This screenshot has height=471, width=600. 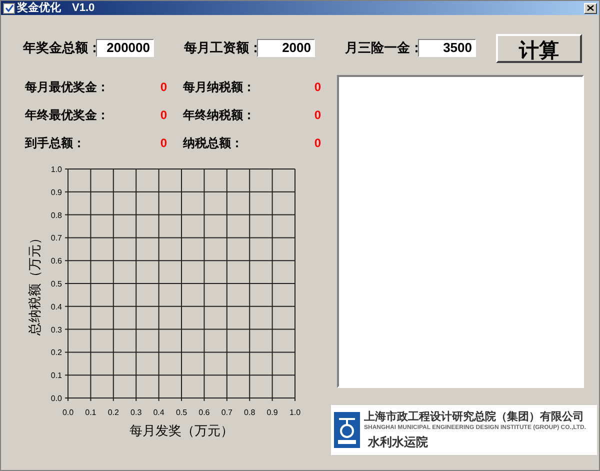 I want to click on result-label: 纳税总额：, so click(x=213, y=143).